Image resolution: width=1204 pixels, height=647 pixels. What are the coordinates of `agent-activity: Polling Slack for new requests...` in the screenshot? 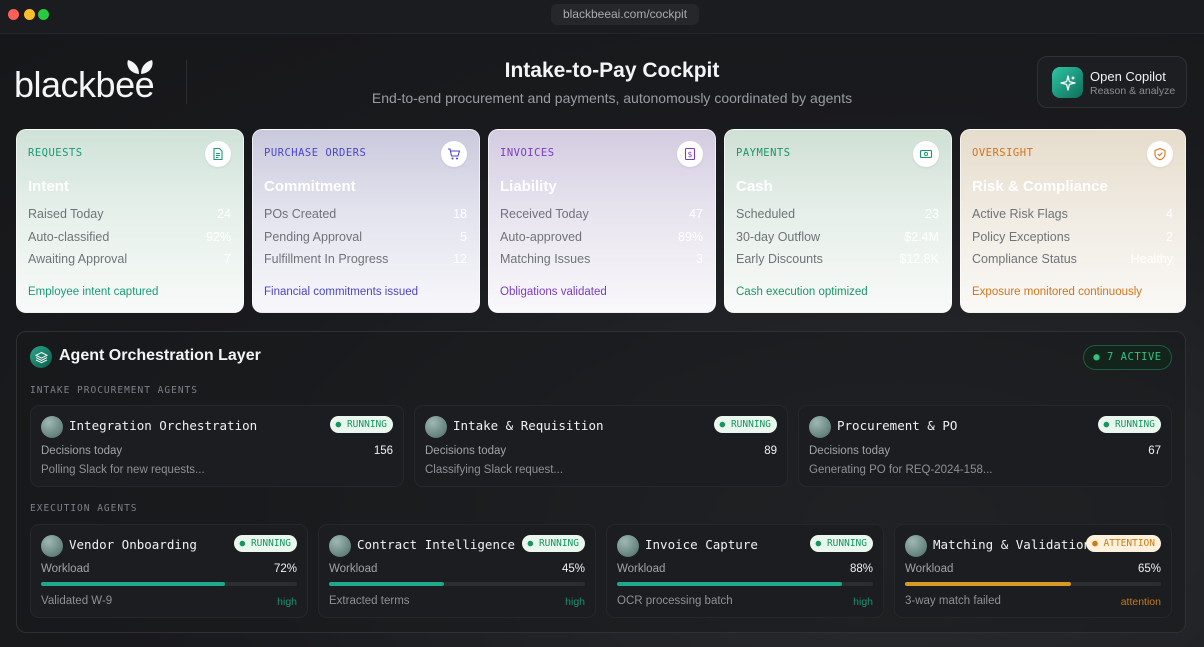 It's located at (123, 470).